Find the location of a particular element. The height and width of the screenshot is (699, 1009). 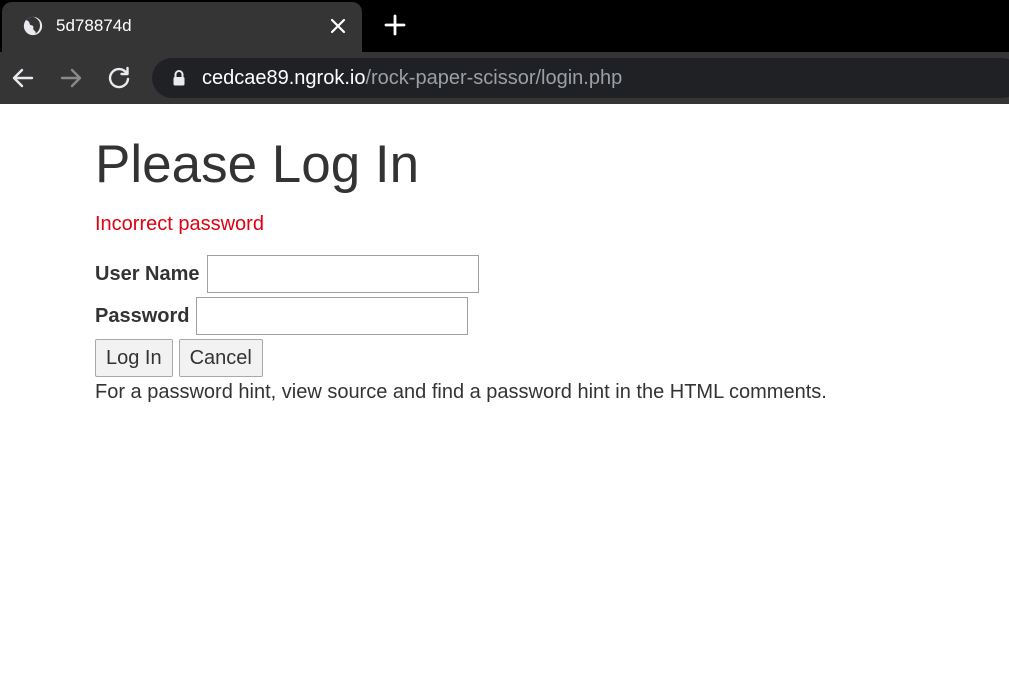

username-row: User Name is located at coordinates (287, 274).